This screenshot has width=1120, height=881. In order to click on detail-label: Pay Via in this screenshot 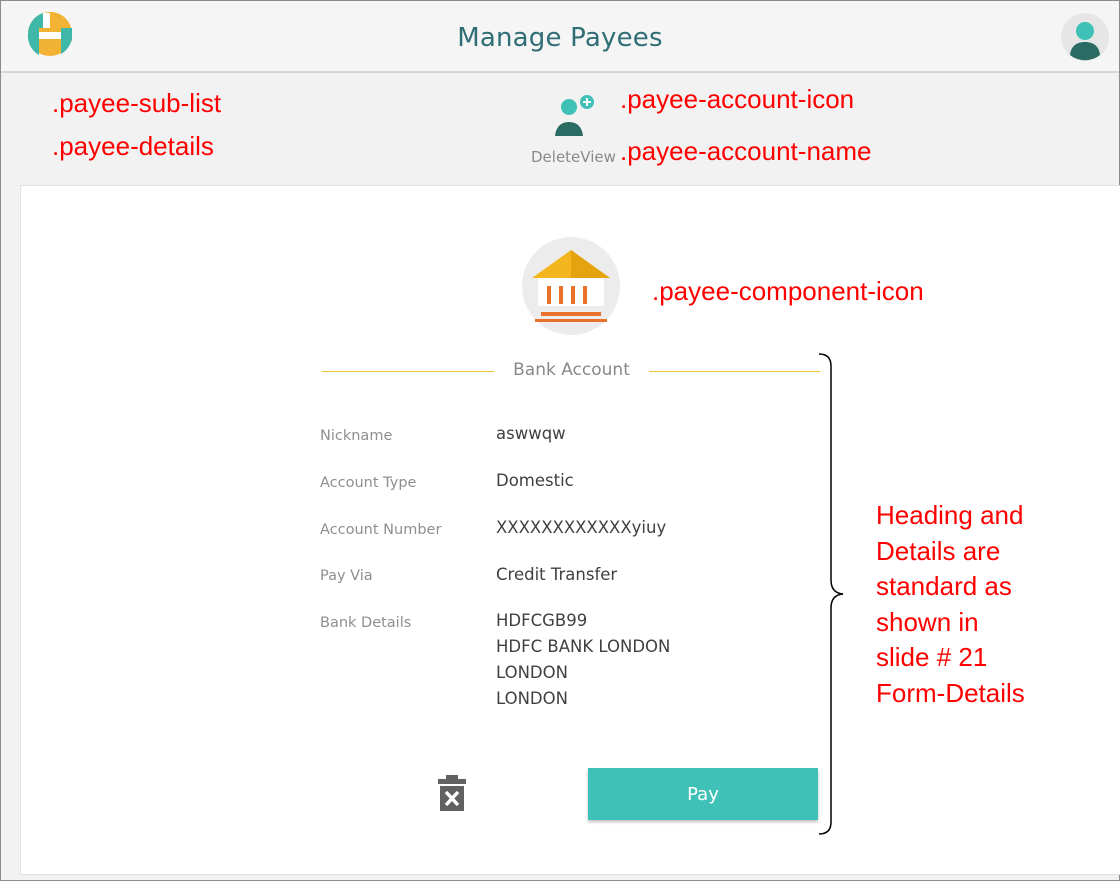, I will do `click(346, 576)`.